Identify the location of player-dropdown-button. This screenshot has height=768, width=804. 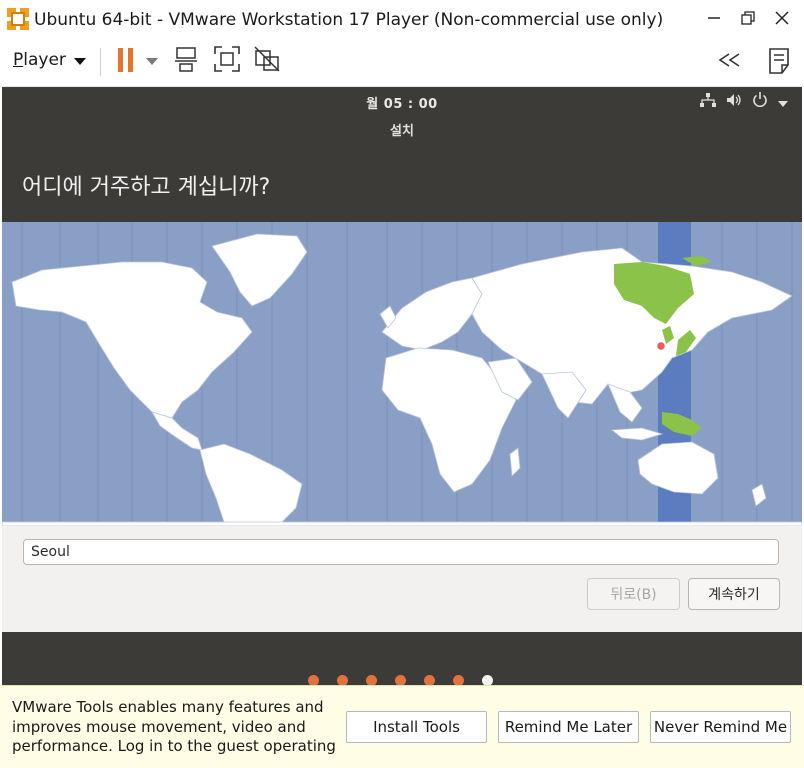
(80, 60).